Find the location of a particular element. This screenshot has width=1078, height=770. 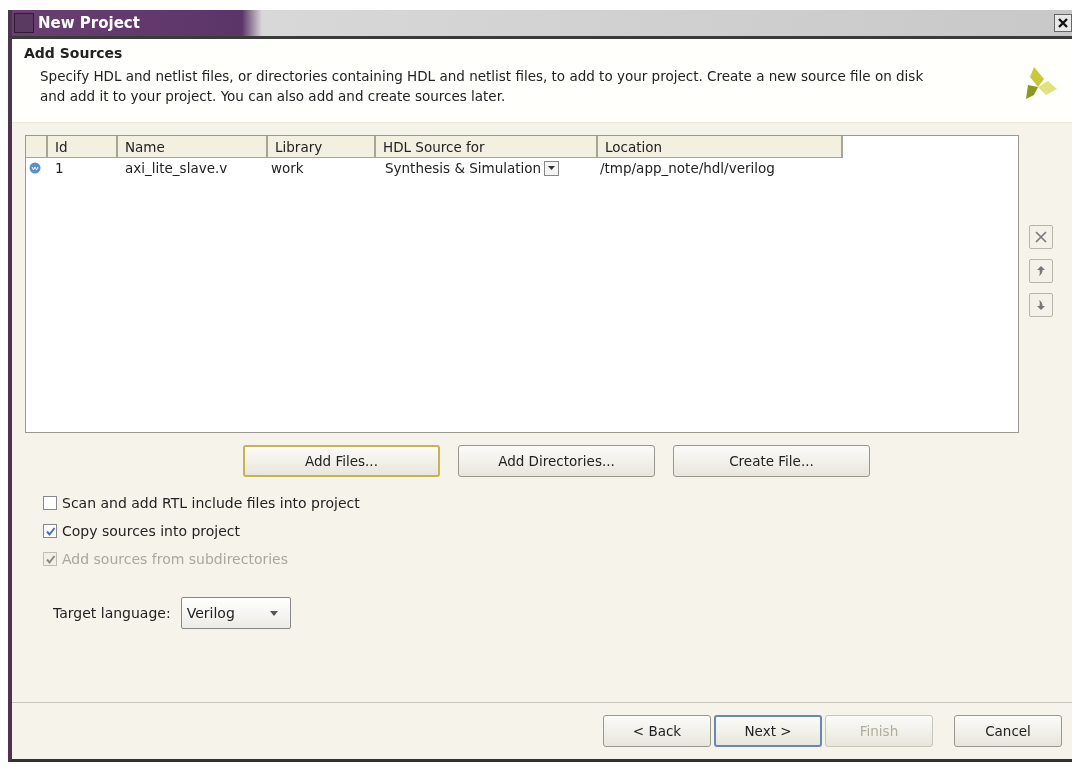

table-cell-text: 1 is located at coordinates (59, 168).